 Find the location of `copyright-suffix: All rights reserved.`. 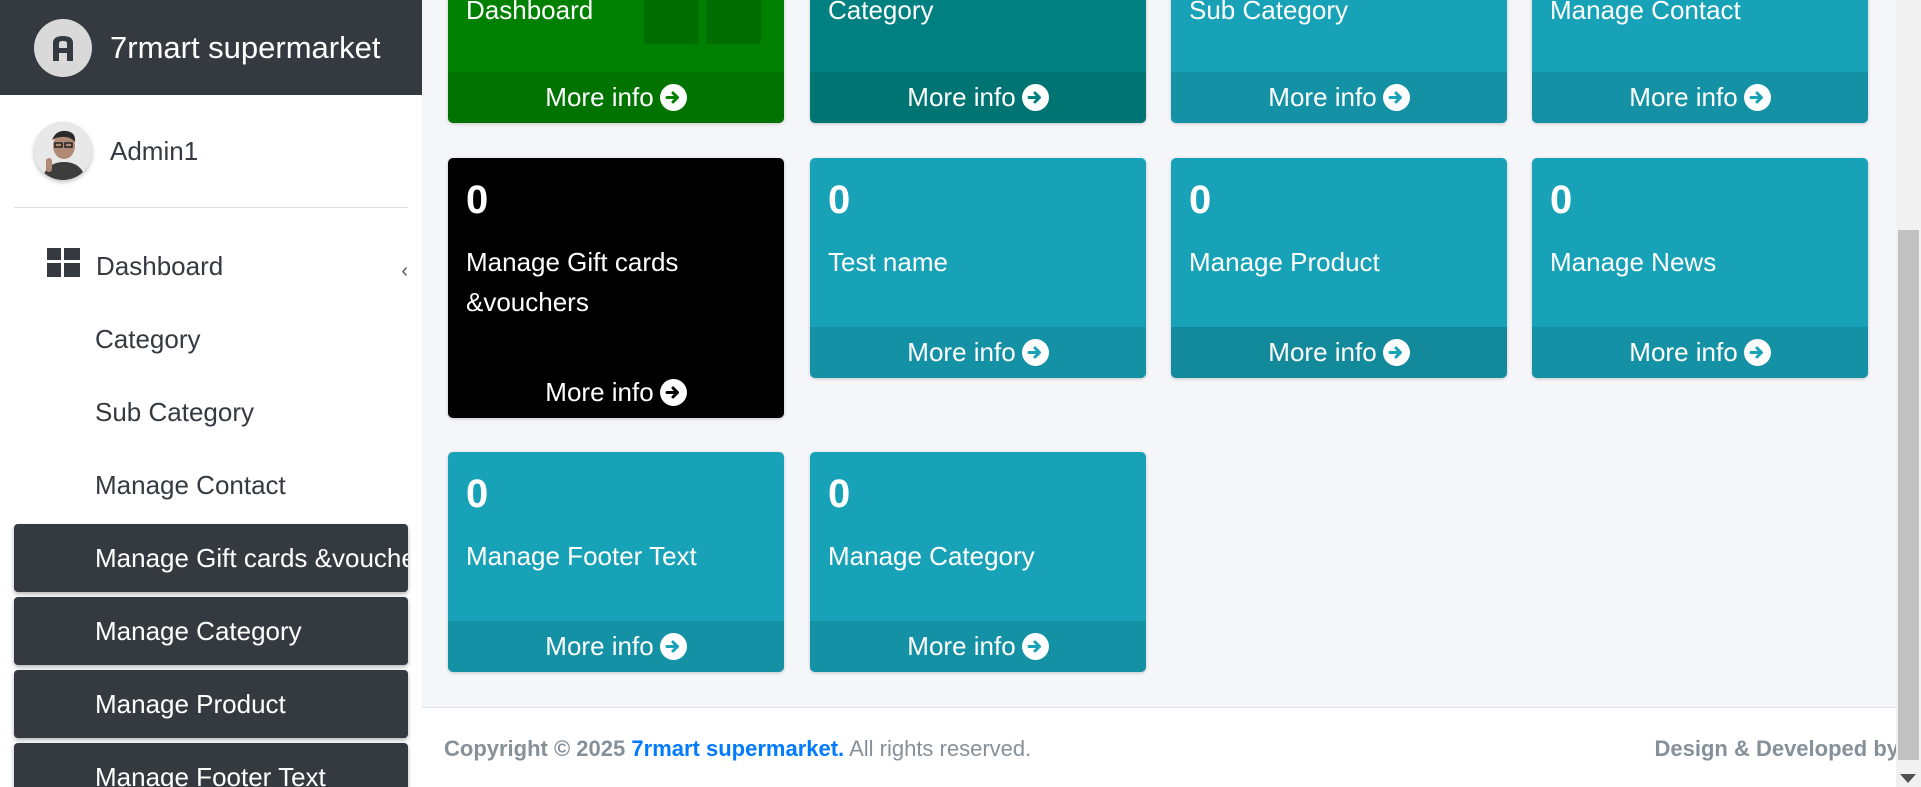

copyright-suffix: All rights reserved. is located at coordinates (940, 748).